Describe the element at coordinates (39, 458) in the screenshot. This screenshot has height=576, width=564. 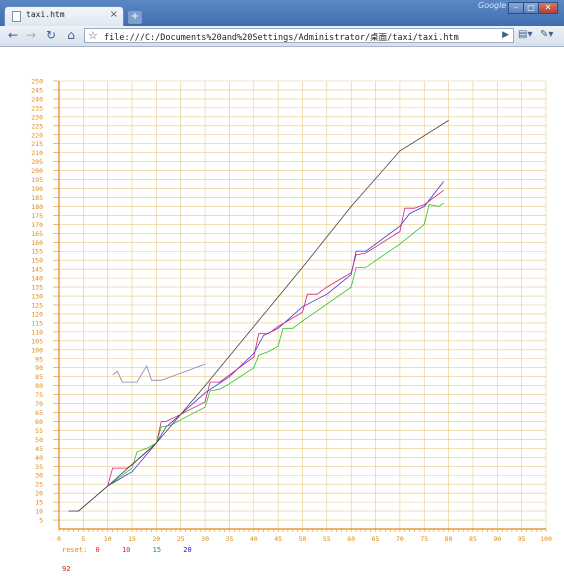
I see `y-tick-label: 40` at that location.